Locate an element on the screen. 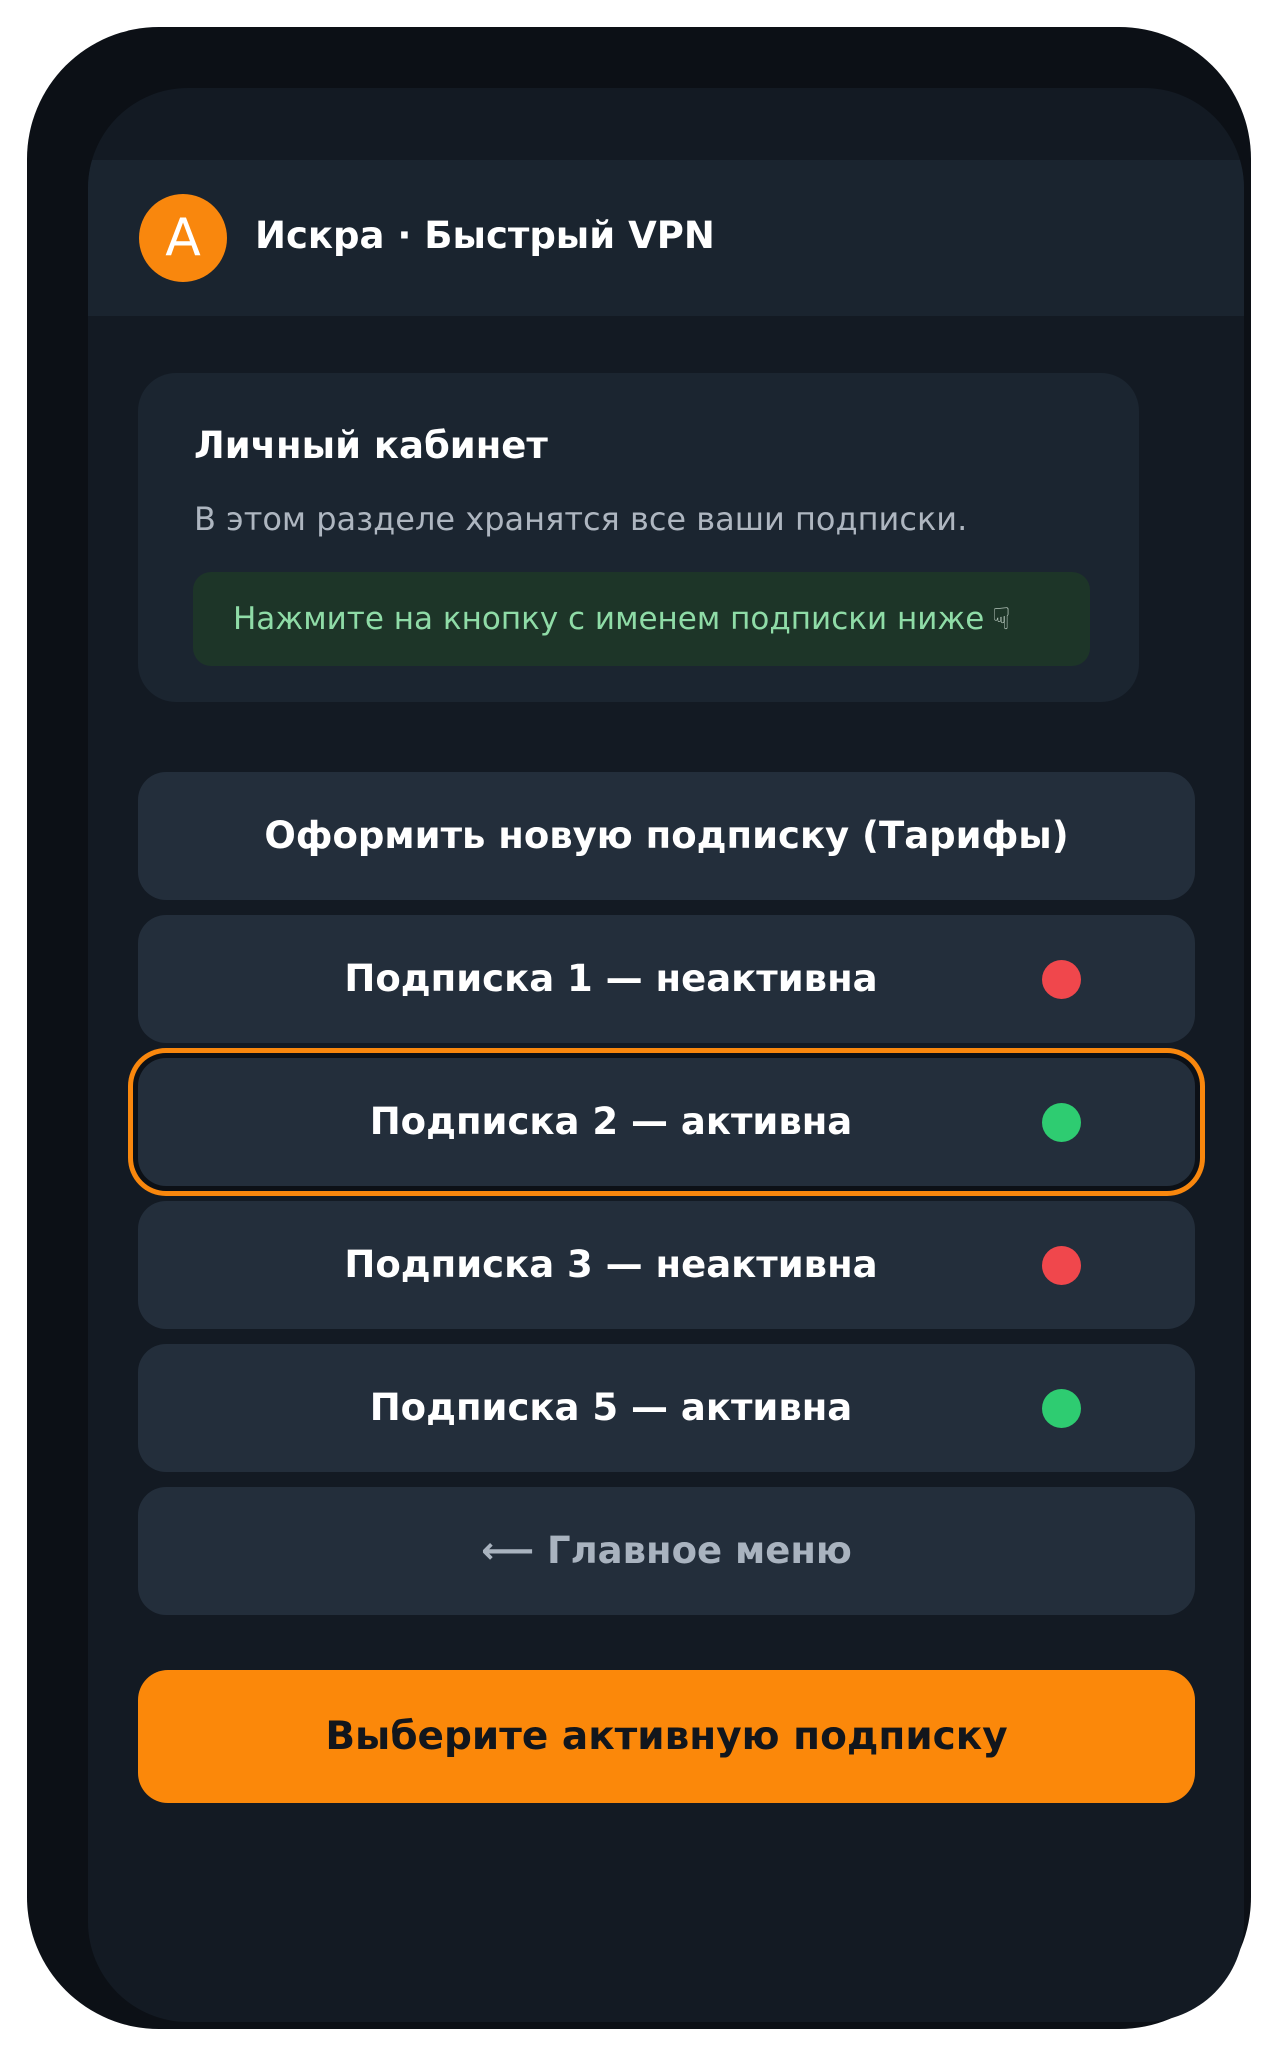 This screenshot has width=1278, height=2056. main-menu-button: ⟵ Главное меню is located at coordinates (666, 1551).